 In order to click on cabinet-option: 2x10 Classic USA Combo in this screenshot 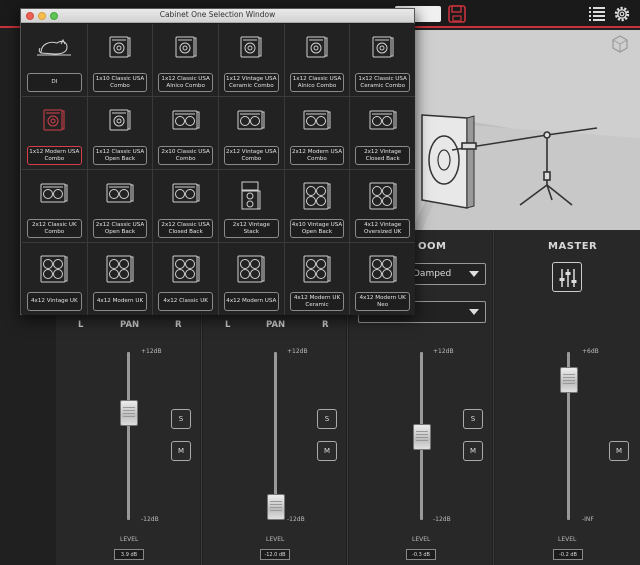, I will do `click(185, 133)`.